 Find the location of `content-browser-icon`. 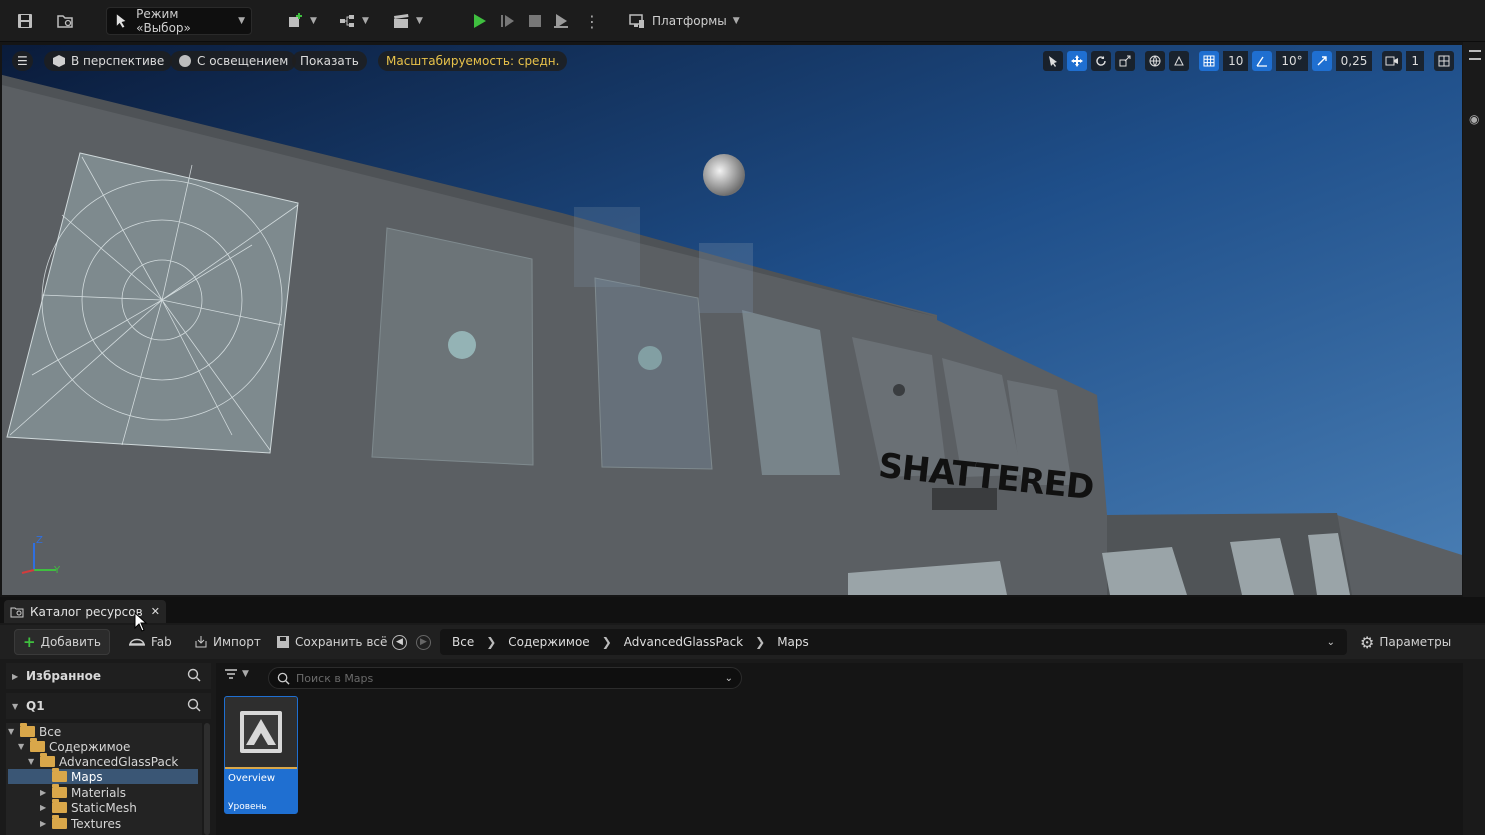

content-browser-icon is located at coordinates (65, 21).